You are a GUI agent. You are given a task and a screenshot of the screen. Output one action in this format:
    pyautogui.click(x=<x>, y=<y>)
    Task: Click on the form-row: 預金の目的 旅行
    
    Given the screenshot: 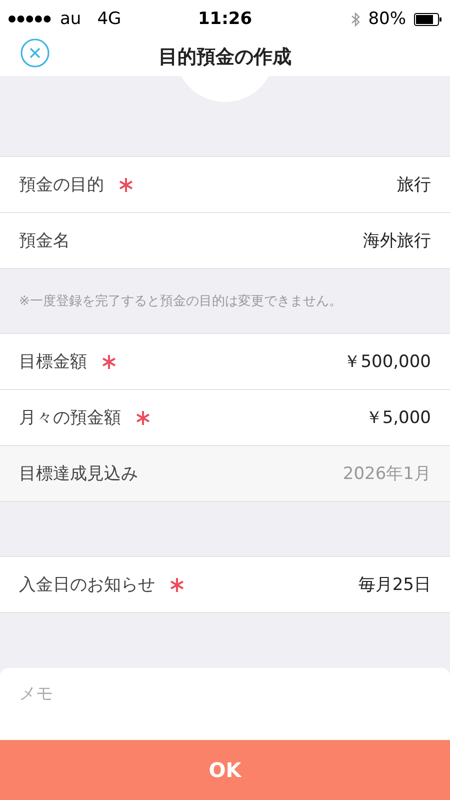 What is the action you would take?
    pyautogui.click(x=225, y=185)
    